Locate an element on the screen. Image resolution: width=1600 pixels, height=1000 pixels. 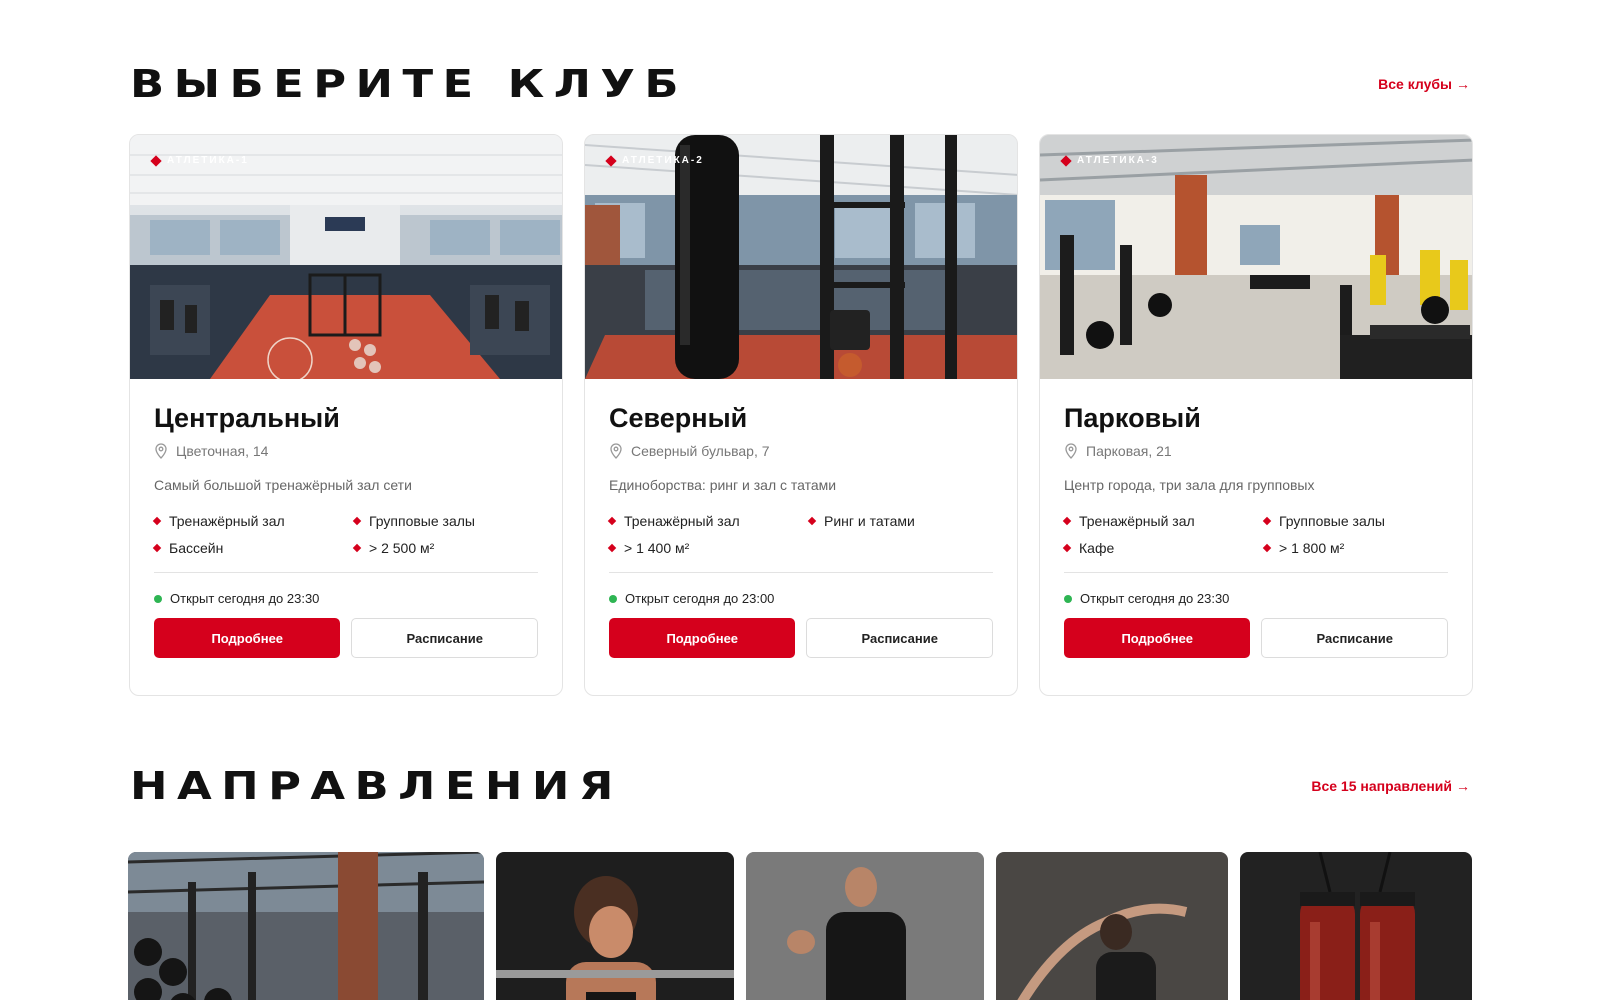
directions-list is located at coordinates (800, 926).